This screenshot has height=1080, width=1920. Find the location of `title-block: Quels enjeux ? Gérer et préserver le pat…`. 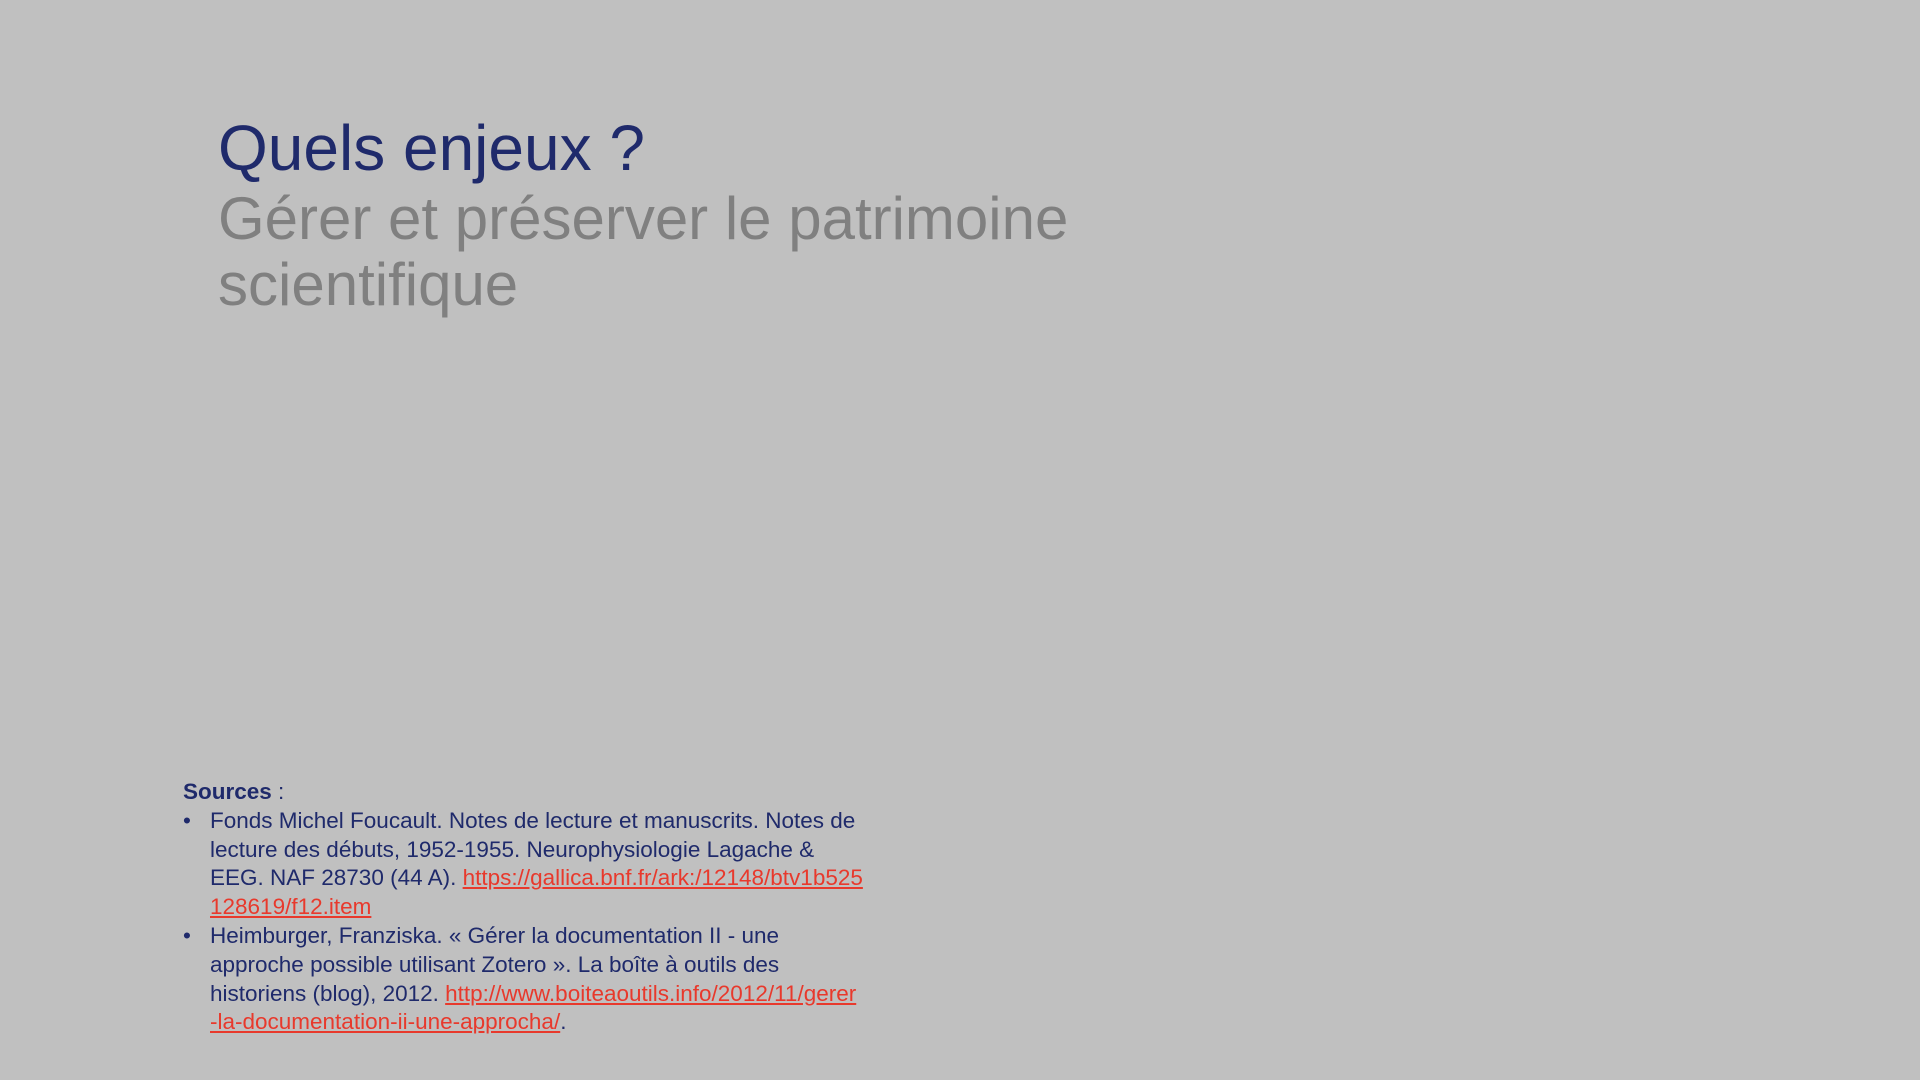

title-block: Quels enjeux ? Gérer et préserver le pat… is located at coordinates (818, 214).